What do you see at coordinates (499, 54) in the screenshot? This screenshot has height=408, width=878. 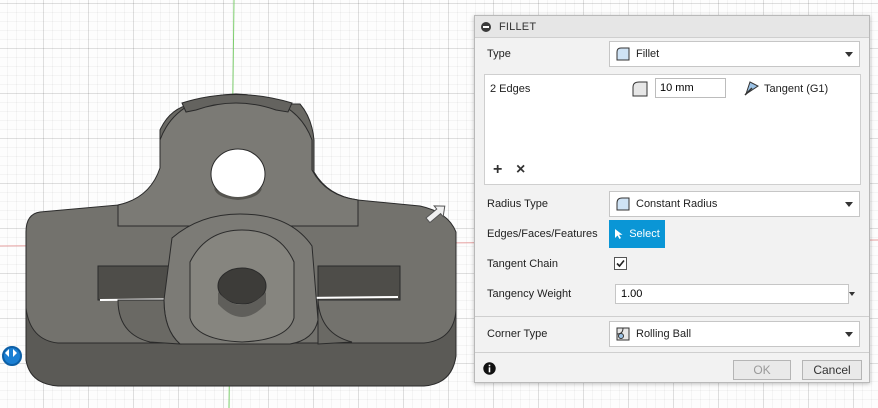 I see `type-label: Type` at bounding box center [499, 54].